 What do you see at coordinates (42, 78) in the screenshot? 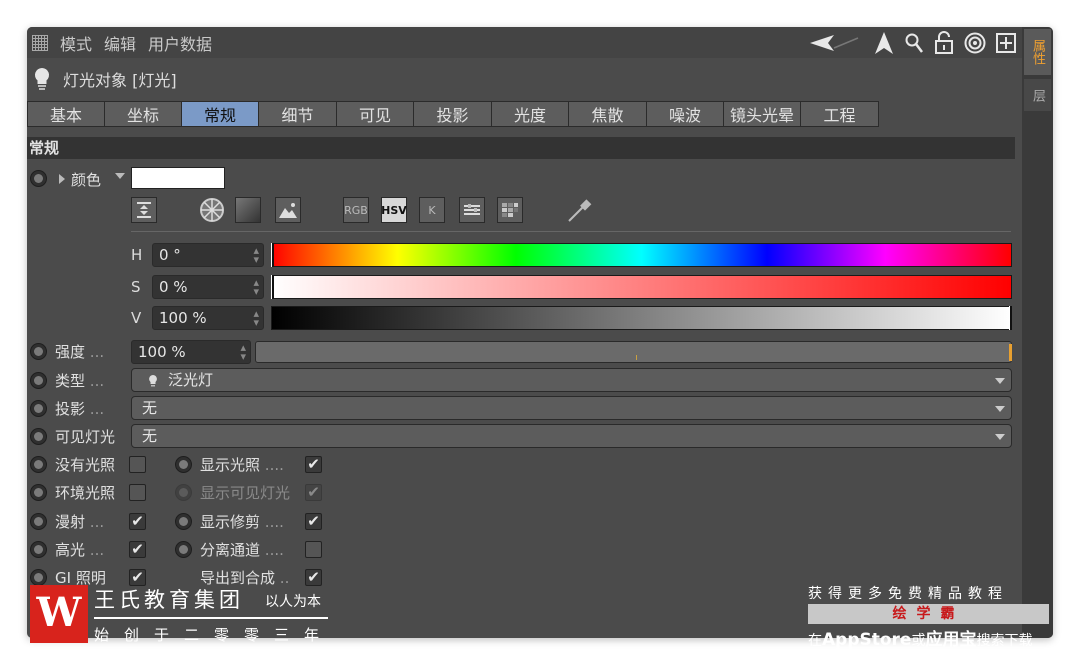
I see `light-bulb-icon` at bounding box center [42, 78].